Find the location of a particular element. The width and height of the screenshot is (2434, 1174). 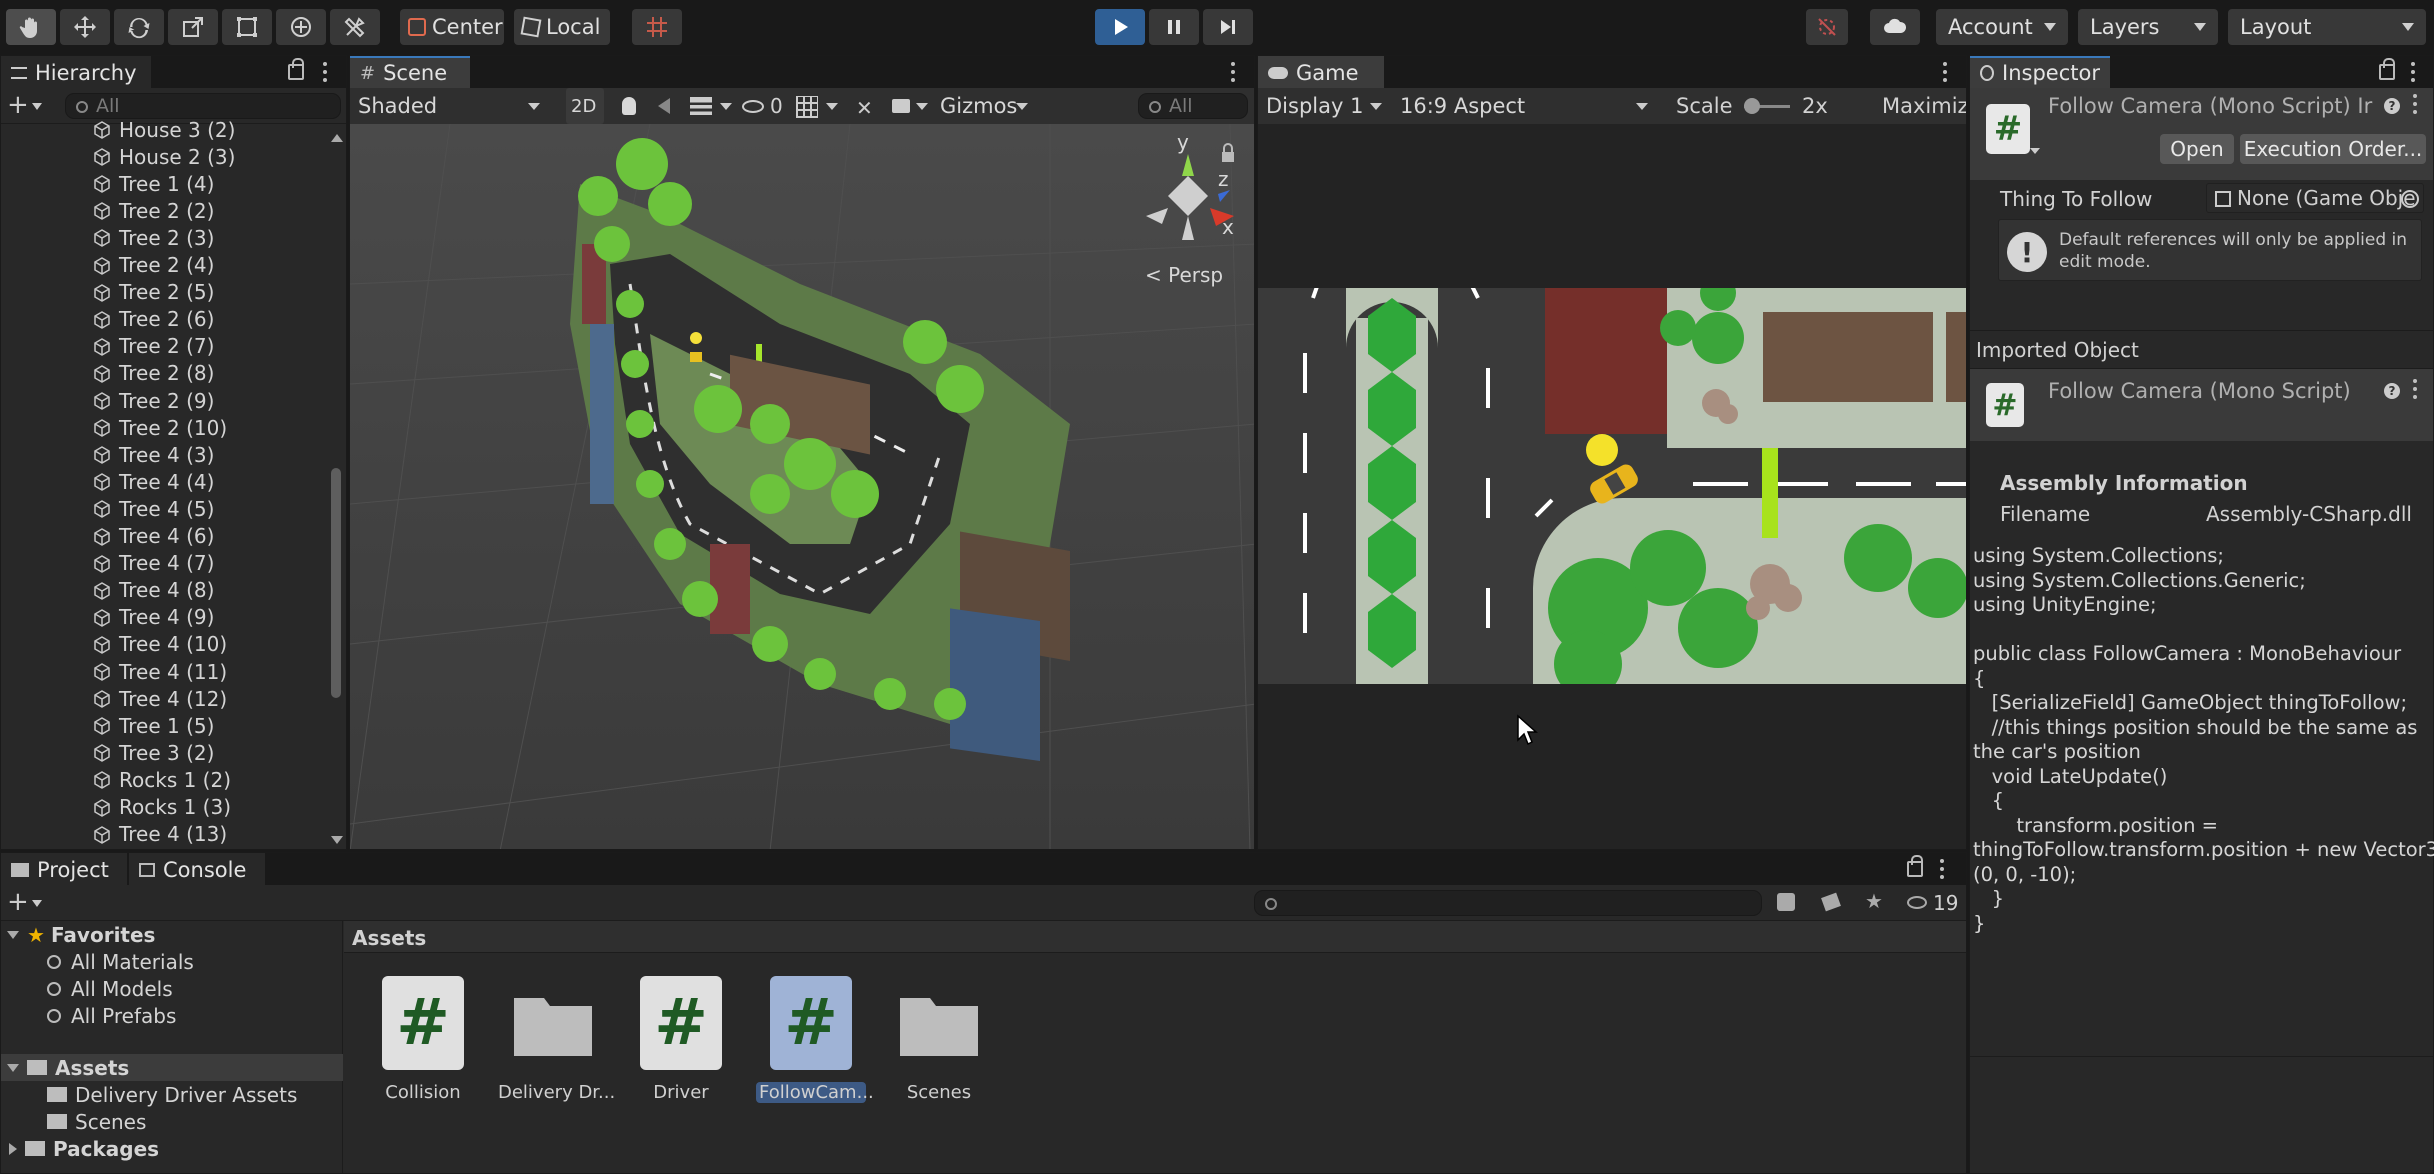

hidden-objects-icon is located at coordinates (753, 106).